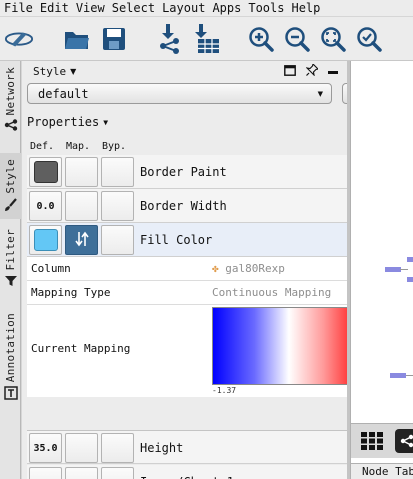  What do you see at coordinates (333, 39) in the screenshot?
I see `zoom-fit-icon` at bounding box center [333, 39].